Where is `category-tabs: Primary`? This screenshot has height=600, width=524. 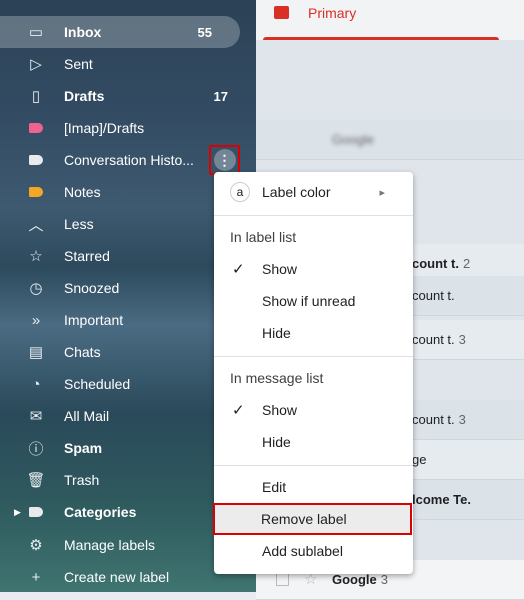 category-tabs: Primary is located at coordinates (390, 20).